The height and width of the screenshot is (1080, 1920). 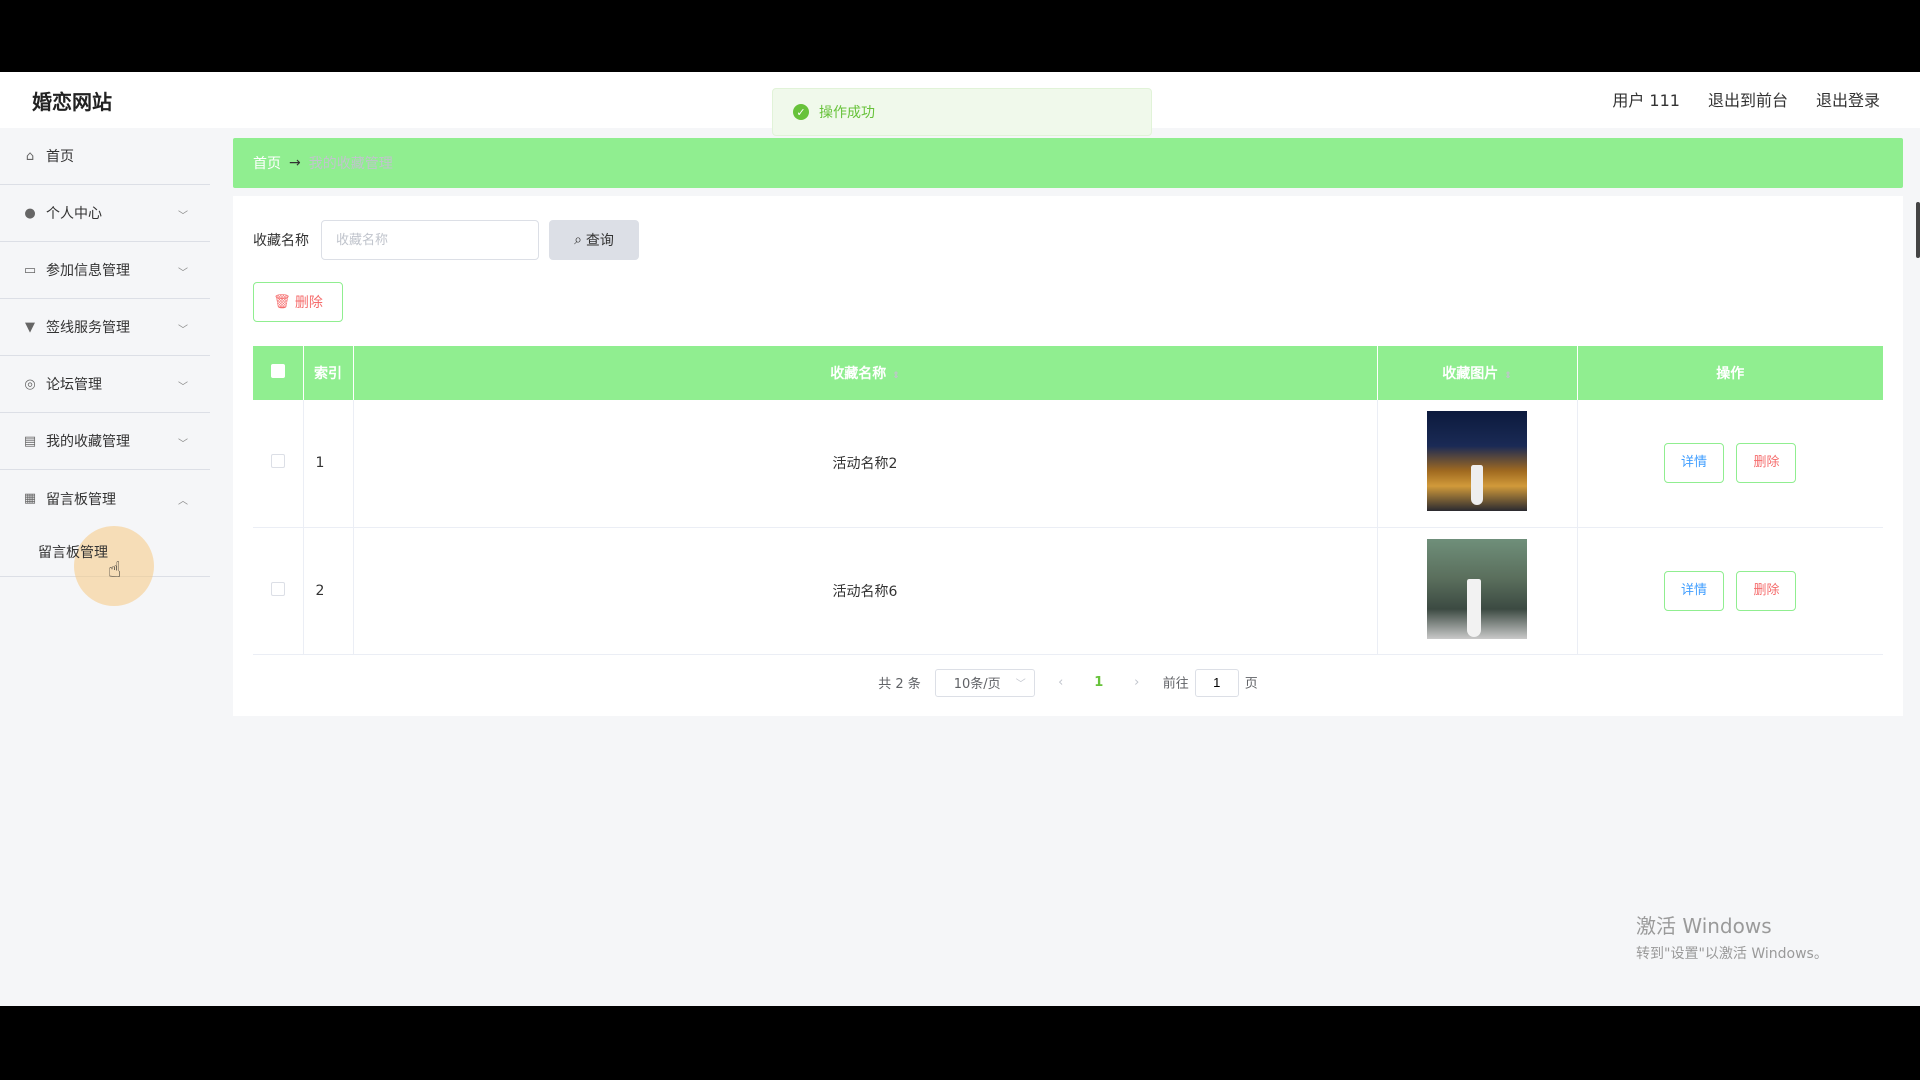 What do you see at coordinates (183, 501) in the screenshot?
I see `chevron-up-icon: ︿` at bounding box center [183, 501].